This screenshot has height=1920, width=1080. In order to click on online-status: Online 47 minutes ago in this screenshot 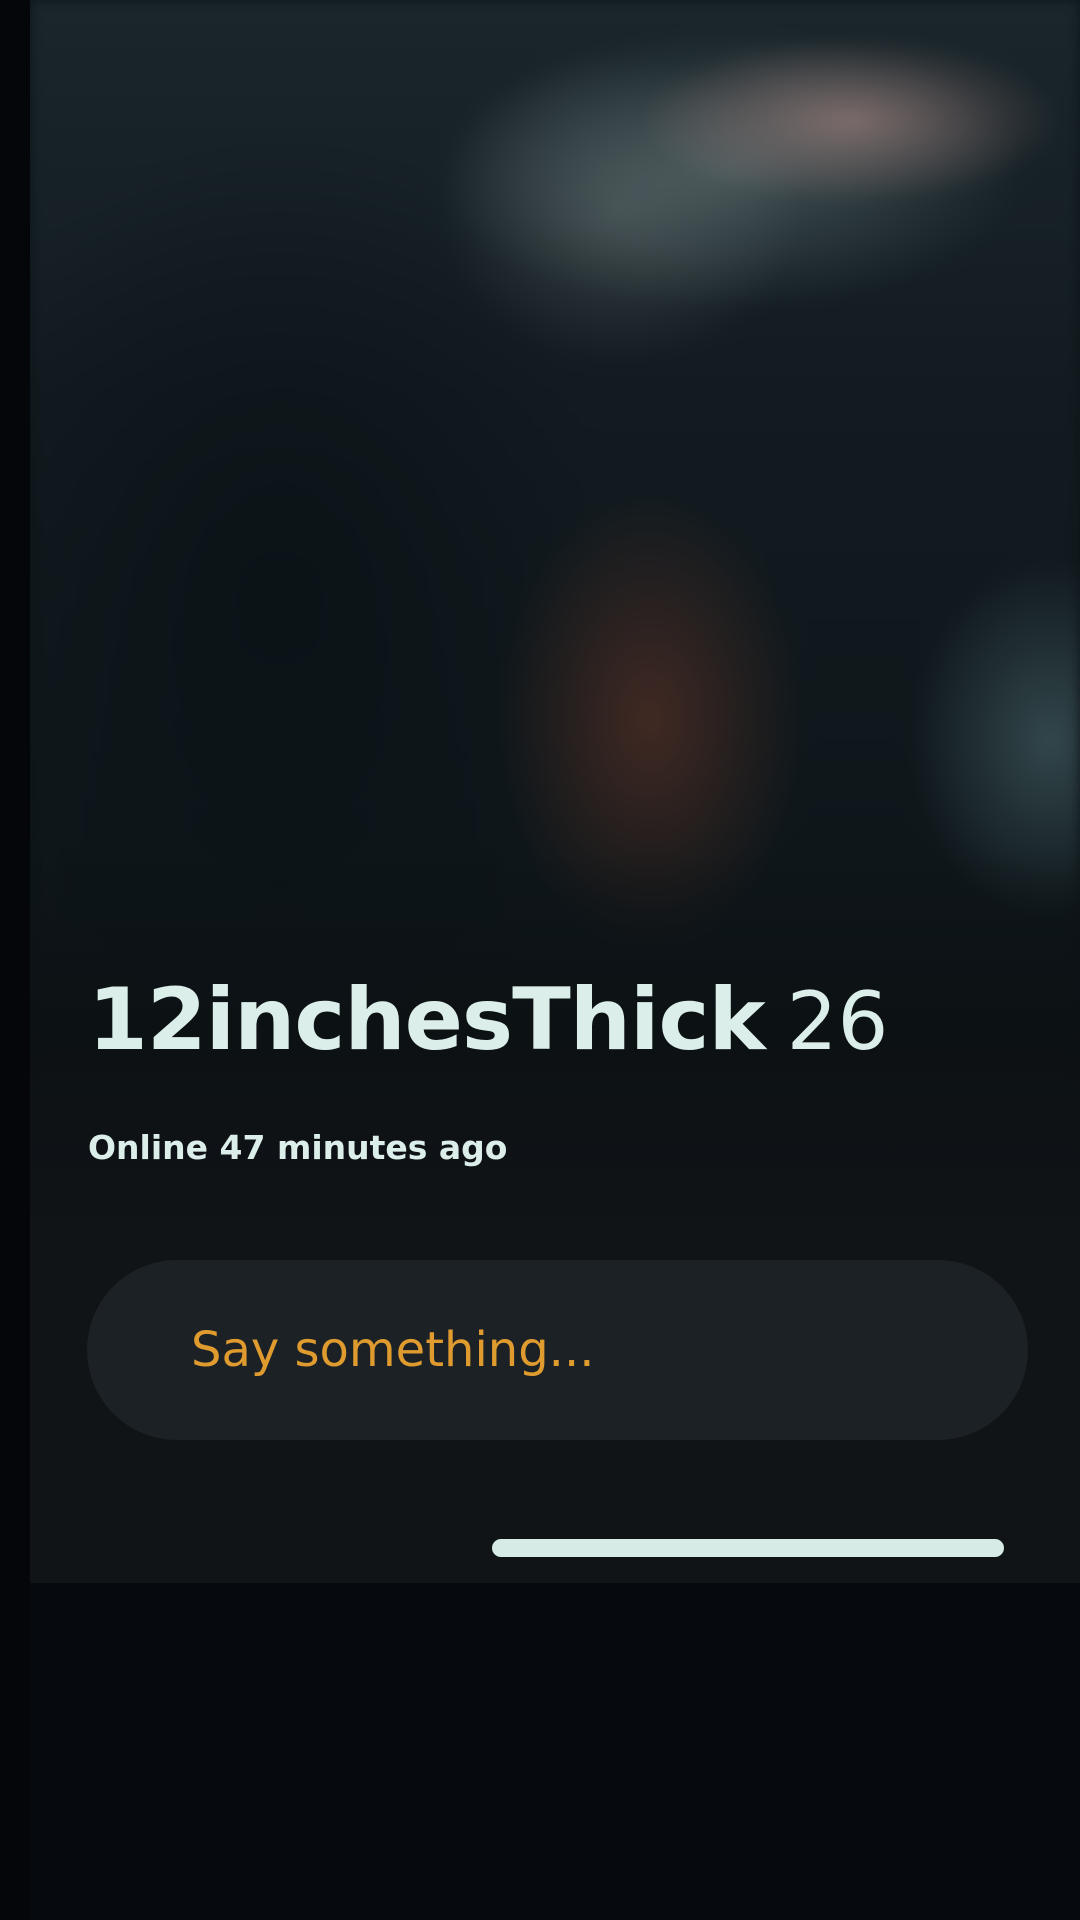, I will do `click(298, 1147)`.